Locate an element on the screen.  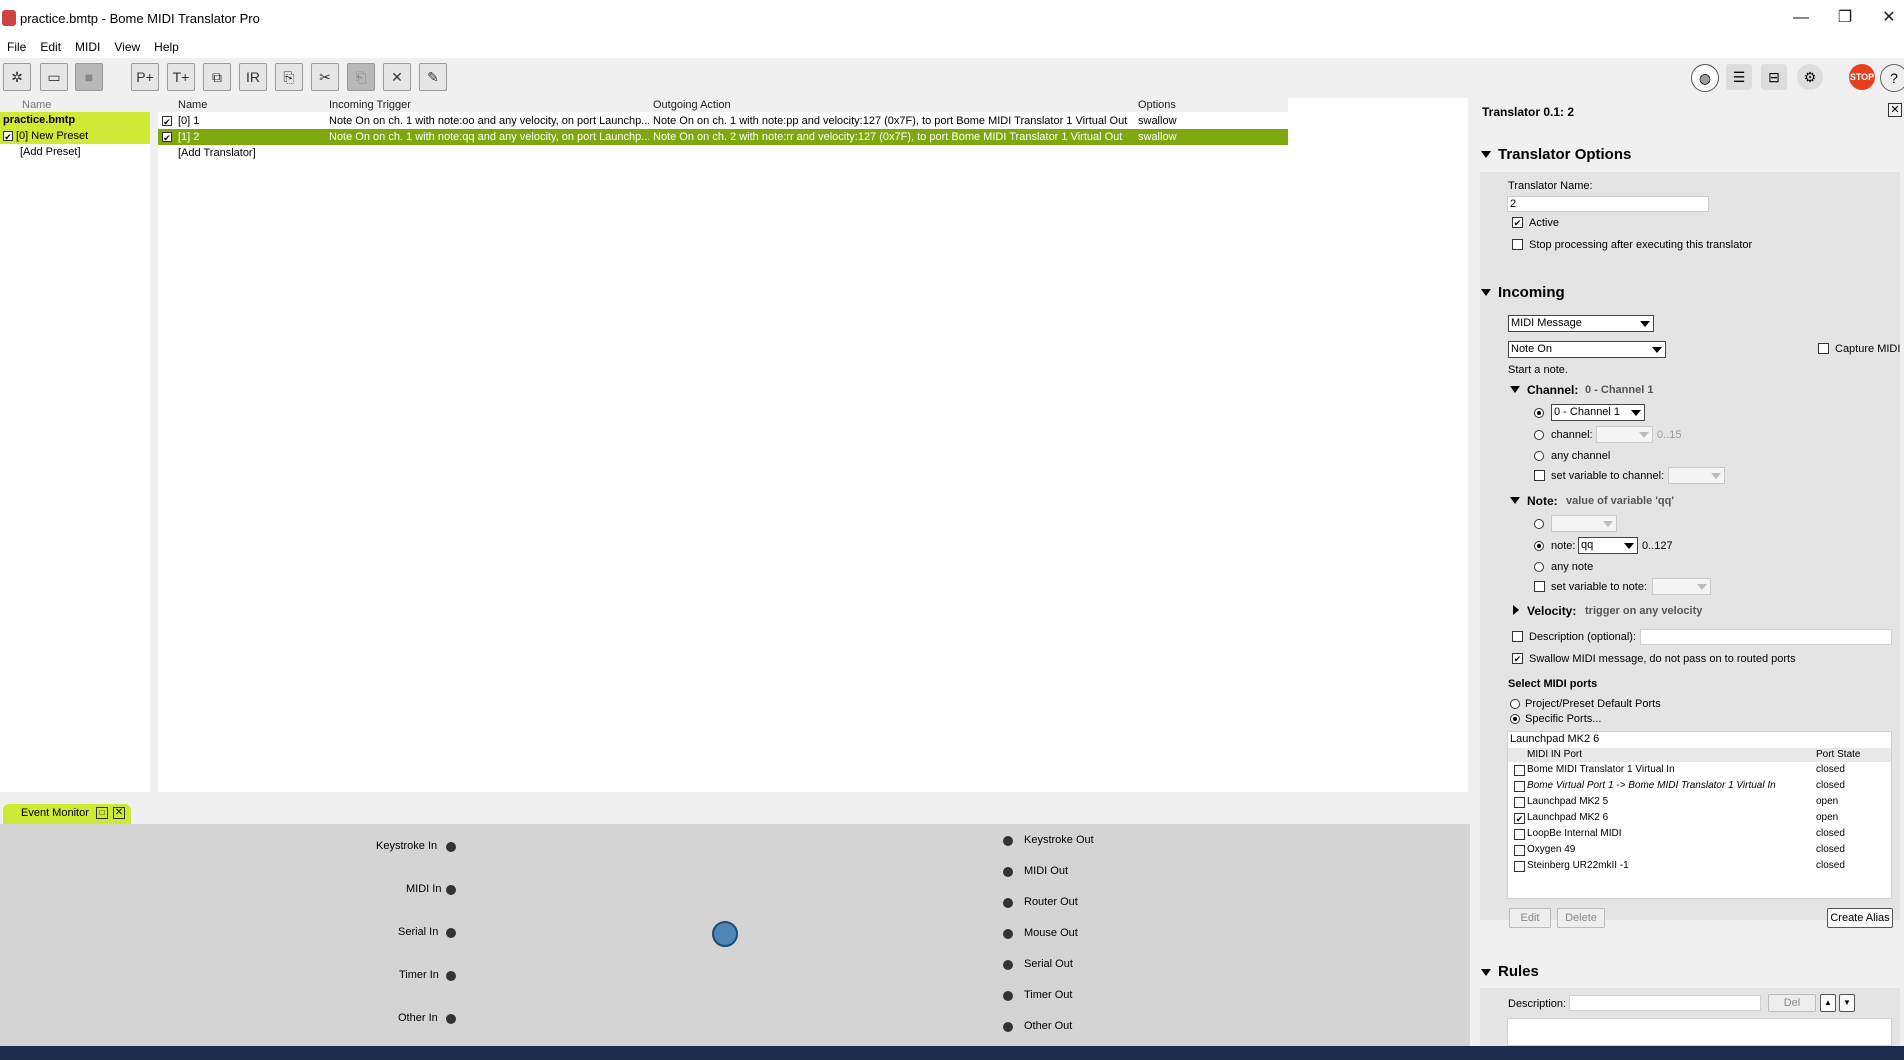
move-up-button: ▲ is located at coordinates (1828, 1003).